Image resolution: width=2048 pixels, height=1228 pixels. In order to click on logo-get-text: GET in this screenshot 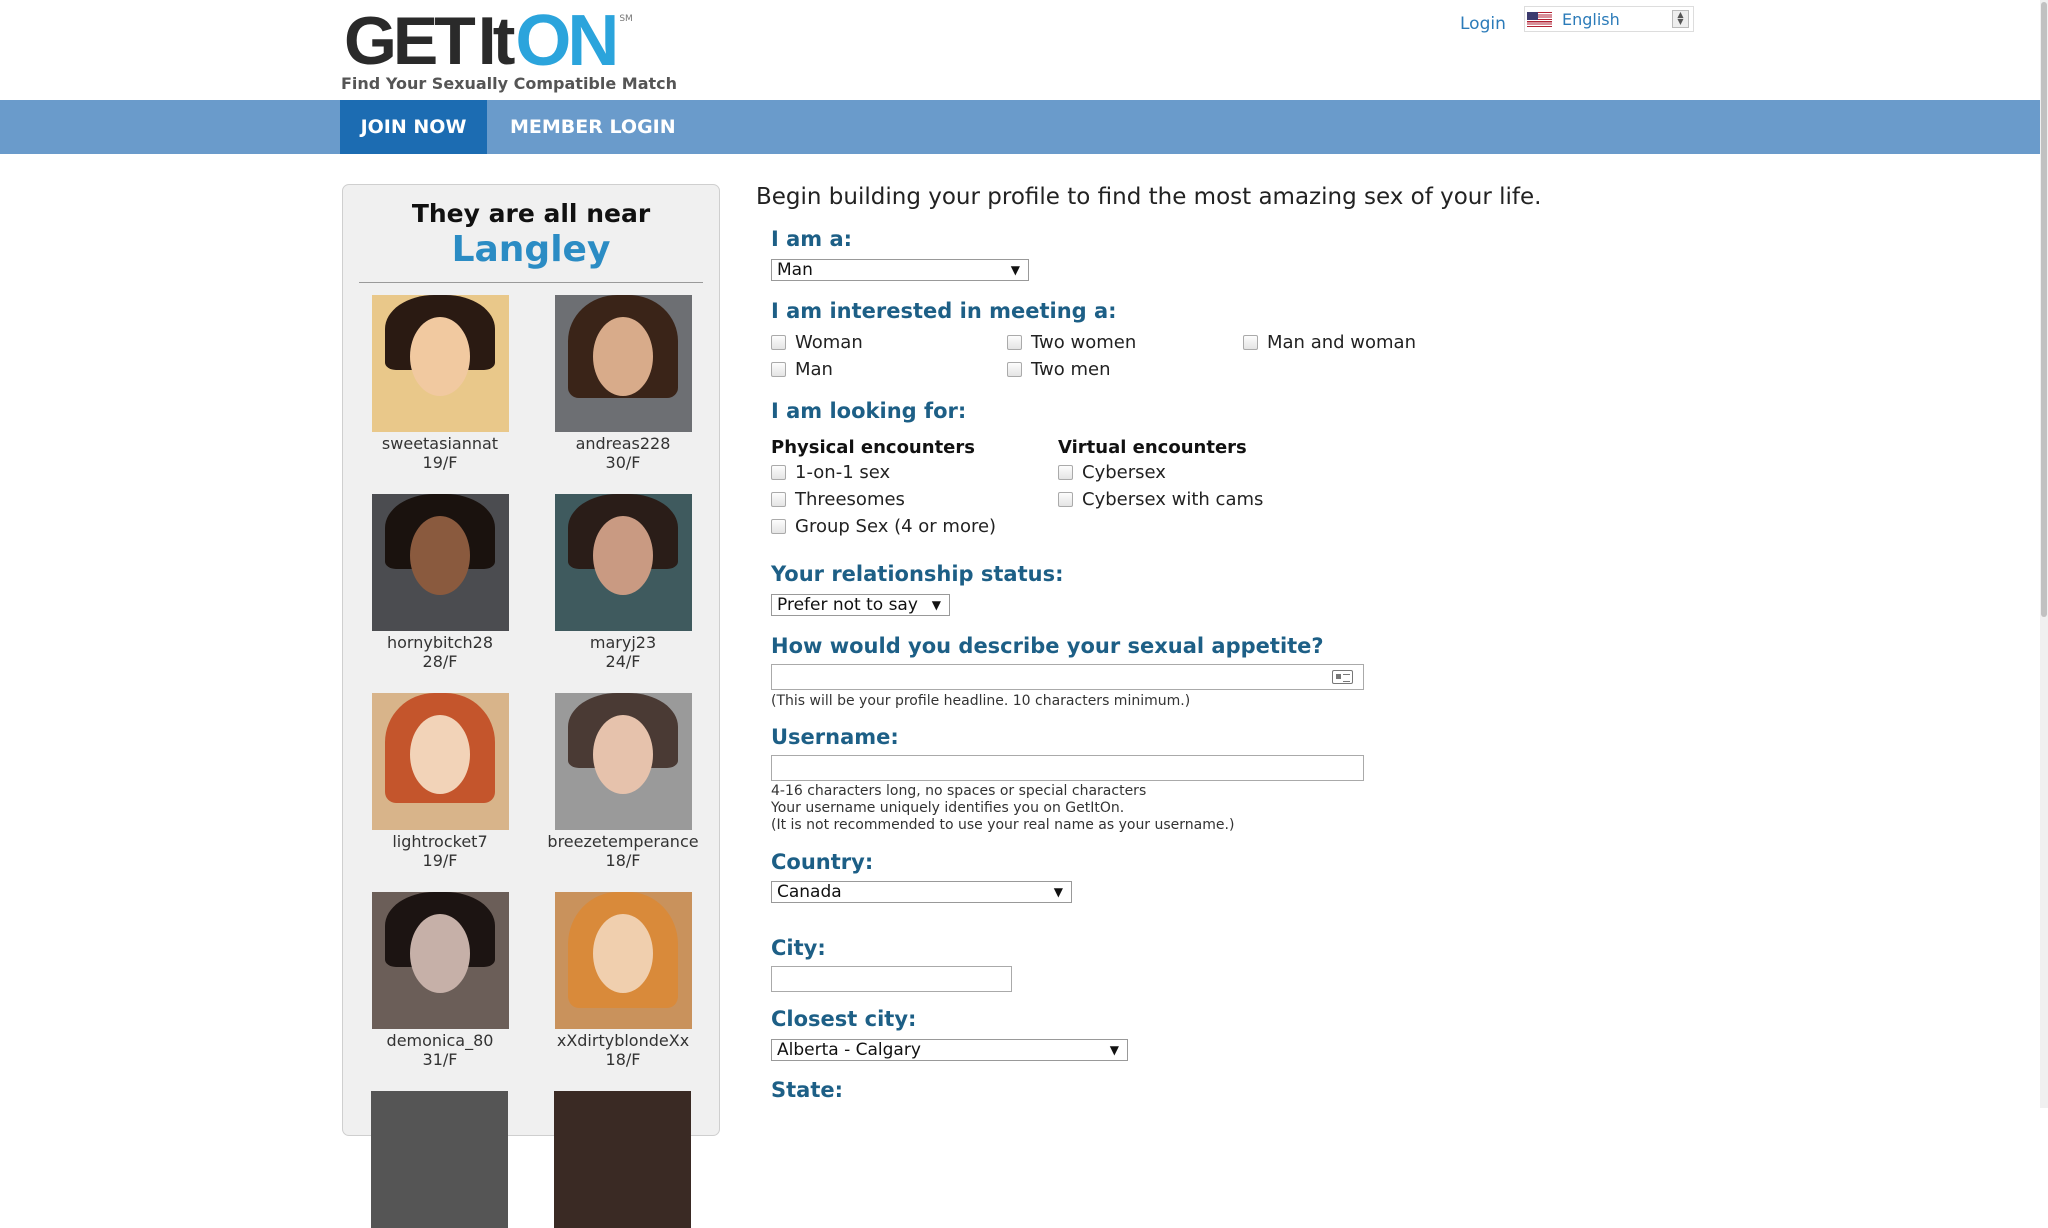, I will do `click(410, 41)`.